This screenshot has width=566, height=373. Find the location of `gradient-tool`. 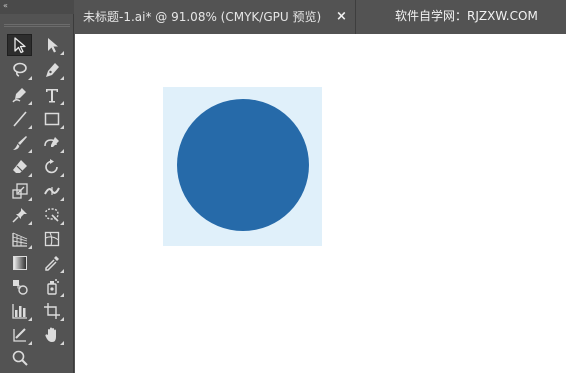

gradient-tool is located at coordinates (19, 263).